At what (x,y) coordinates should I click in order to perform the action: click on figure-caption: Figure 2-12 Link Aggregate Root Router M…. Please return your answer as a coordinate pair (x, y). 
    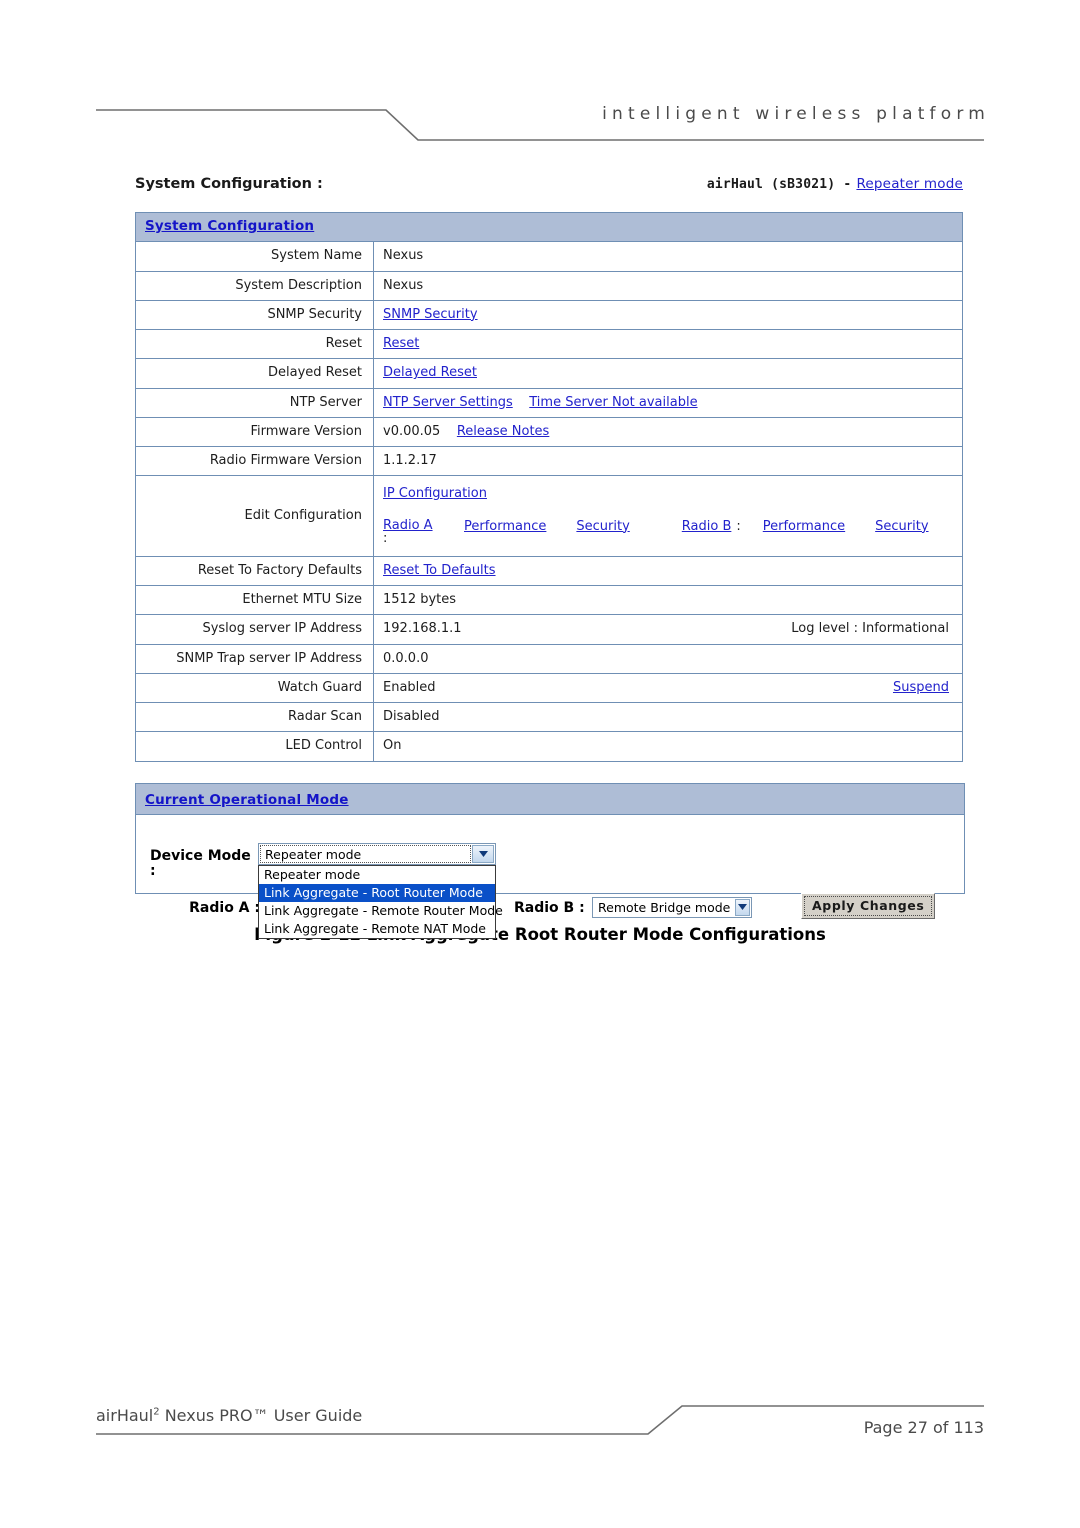
    Looking at the image, I should click on (540, 934).